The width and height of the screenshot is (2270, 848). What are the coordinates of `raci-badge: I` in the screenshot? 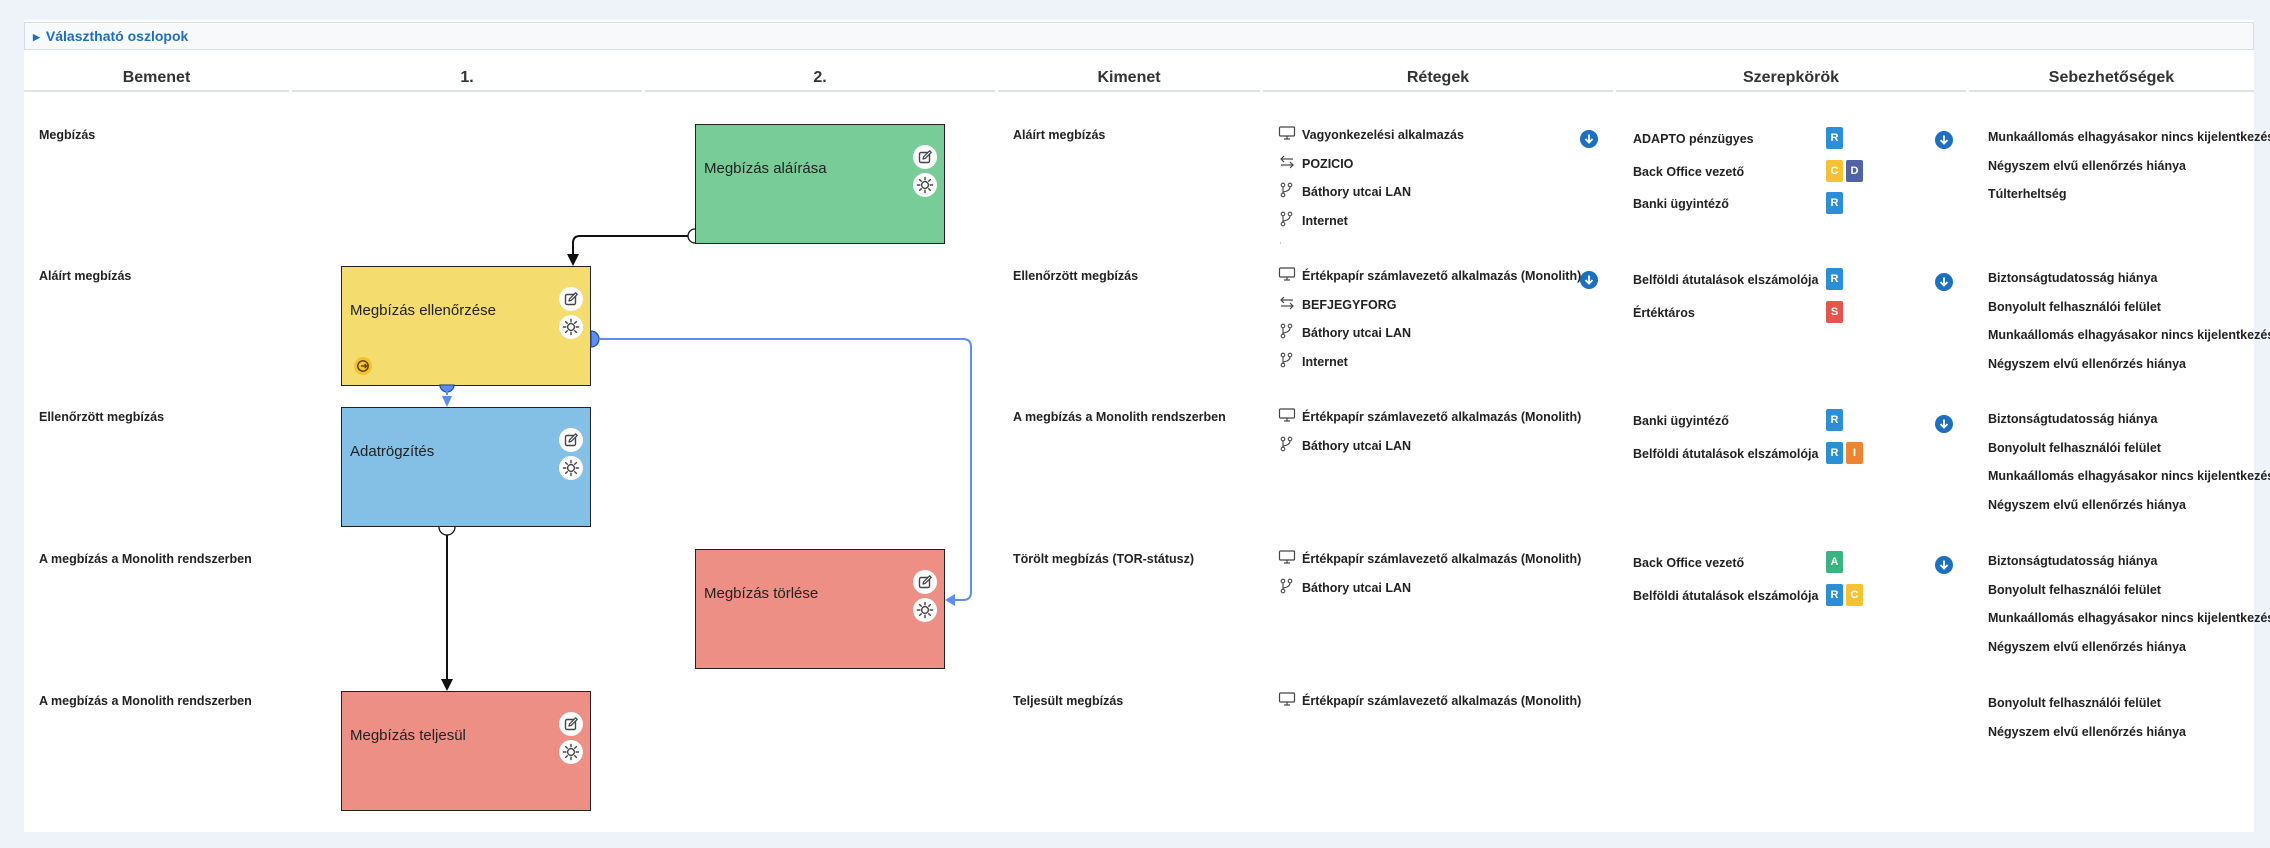 It's located at (1854, 452).